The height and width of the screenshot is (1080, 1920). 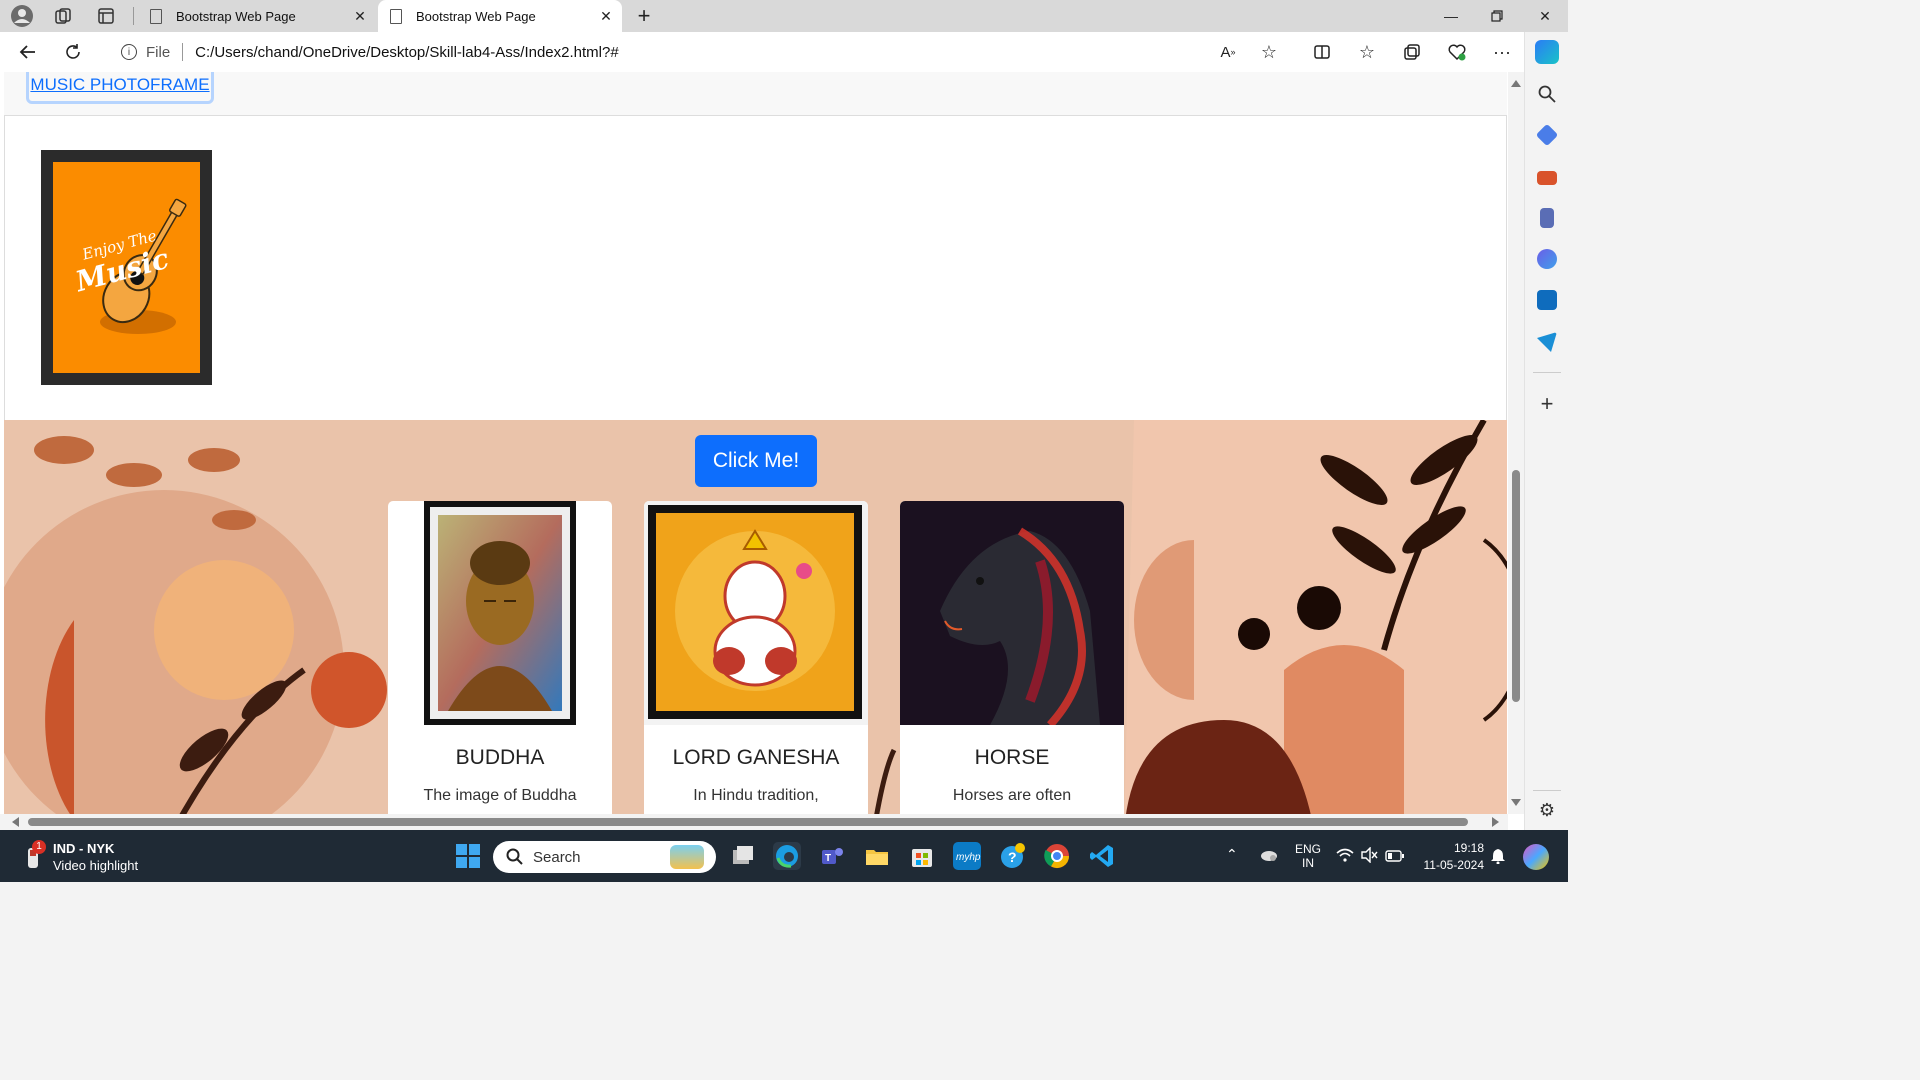 I want to click on clock-date: 11-05-2024, so click(x=1454, y=865).